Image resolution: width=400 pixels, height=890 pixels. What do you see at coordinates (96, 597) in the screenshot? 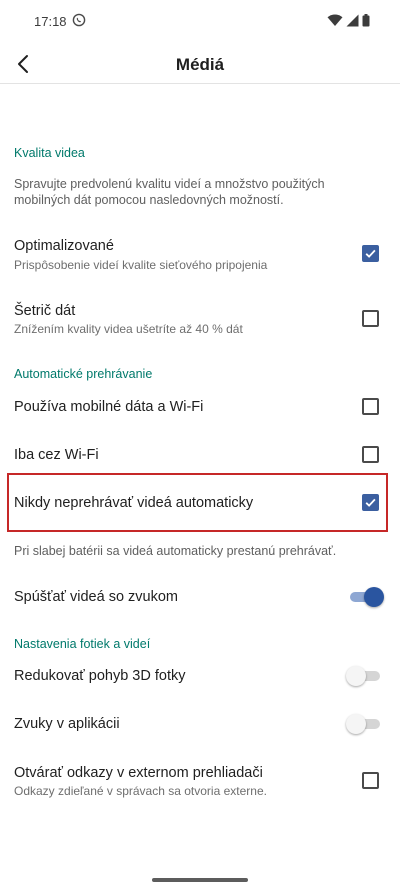
I see `option-video-sound-title: Spúšťať videá so zvukom` at bounding box center [96, 597].